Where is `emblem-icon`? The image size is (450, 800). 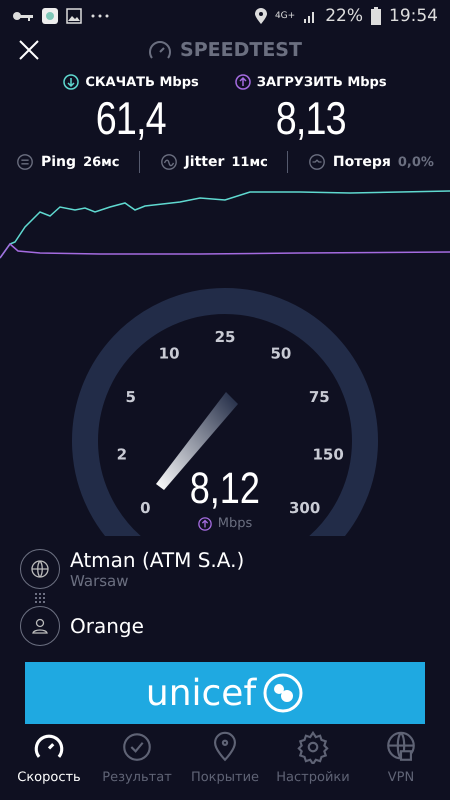
emblem-icon is located at coordinates (283, 693).